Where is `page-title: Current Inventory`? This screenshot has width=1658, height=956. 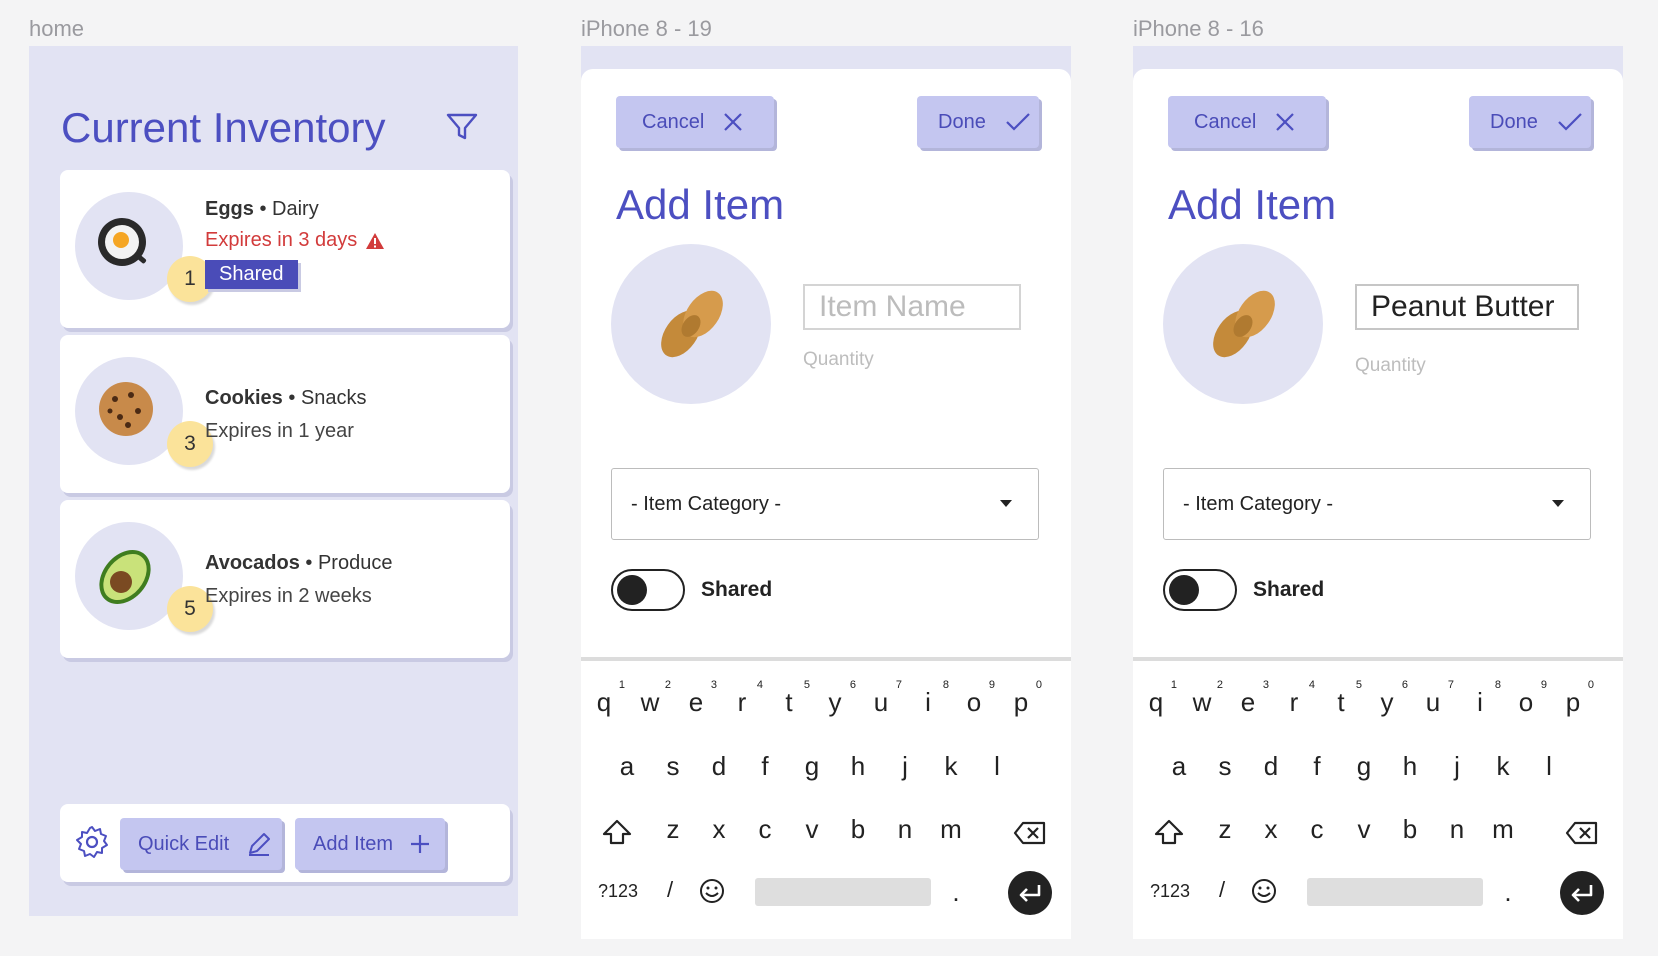
page-title: Current Inventory is located at coordinates (223, 127).